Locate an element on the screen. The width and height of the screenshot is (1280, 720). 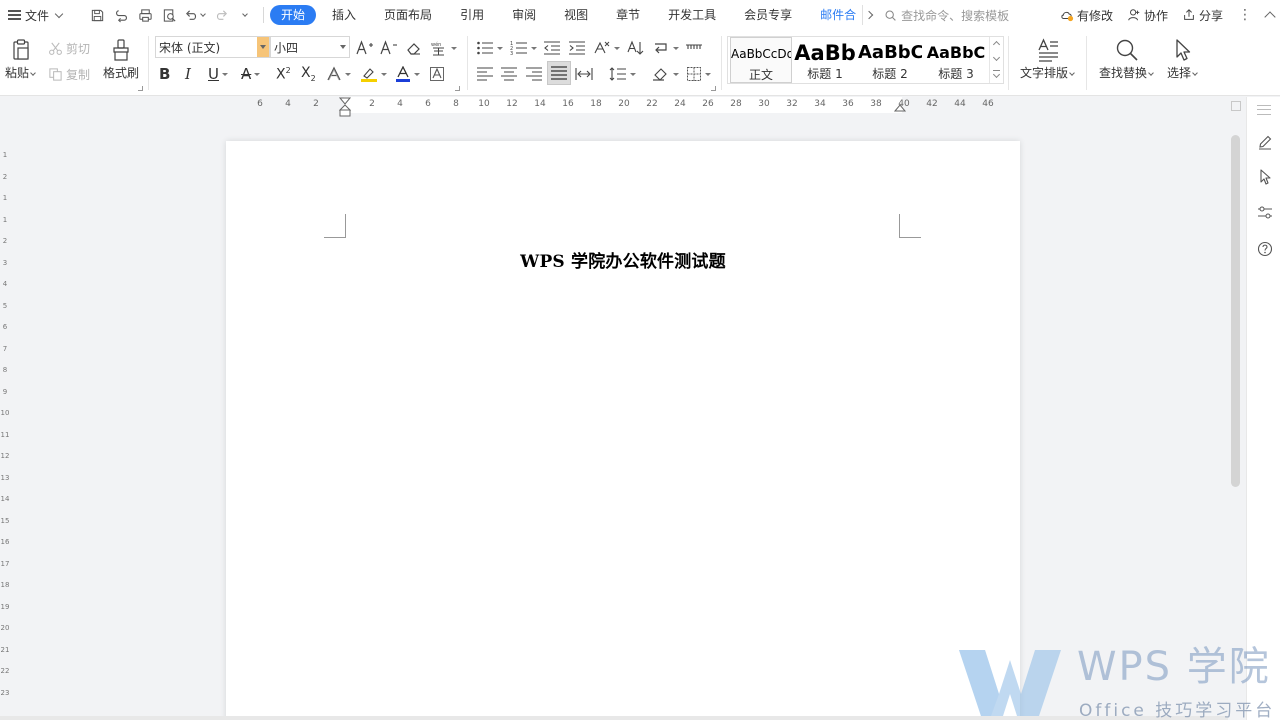
sidebar-menu-icon is located at coordinates (1264, 110).